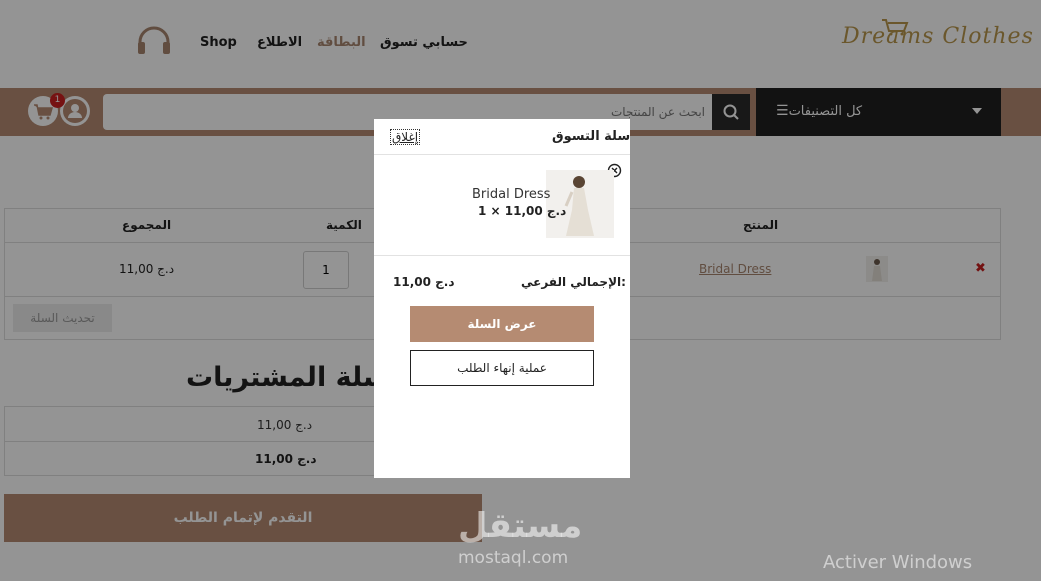 This screenshot has height=581, width=1041. Describe the element at coordinates (520, 526) in the screenshot. I see `watermark-text: مستقل` at that location.